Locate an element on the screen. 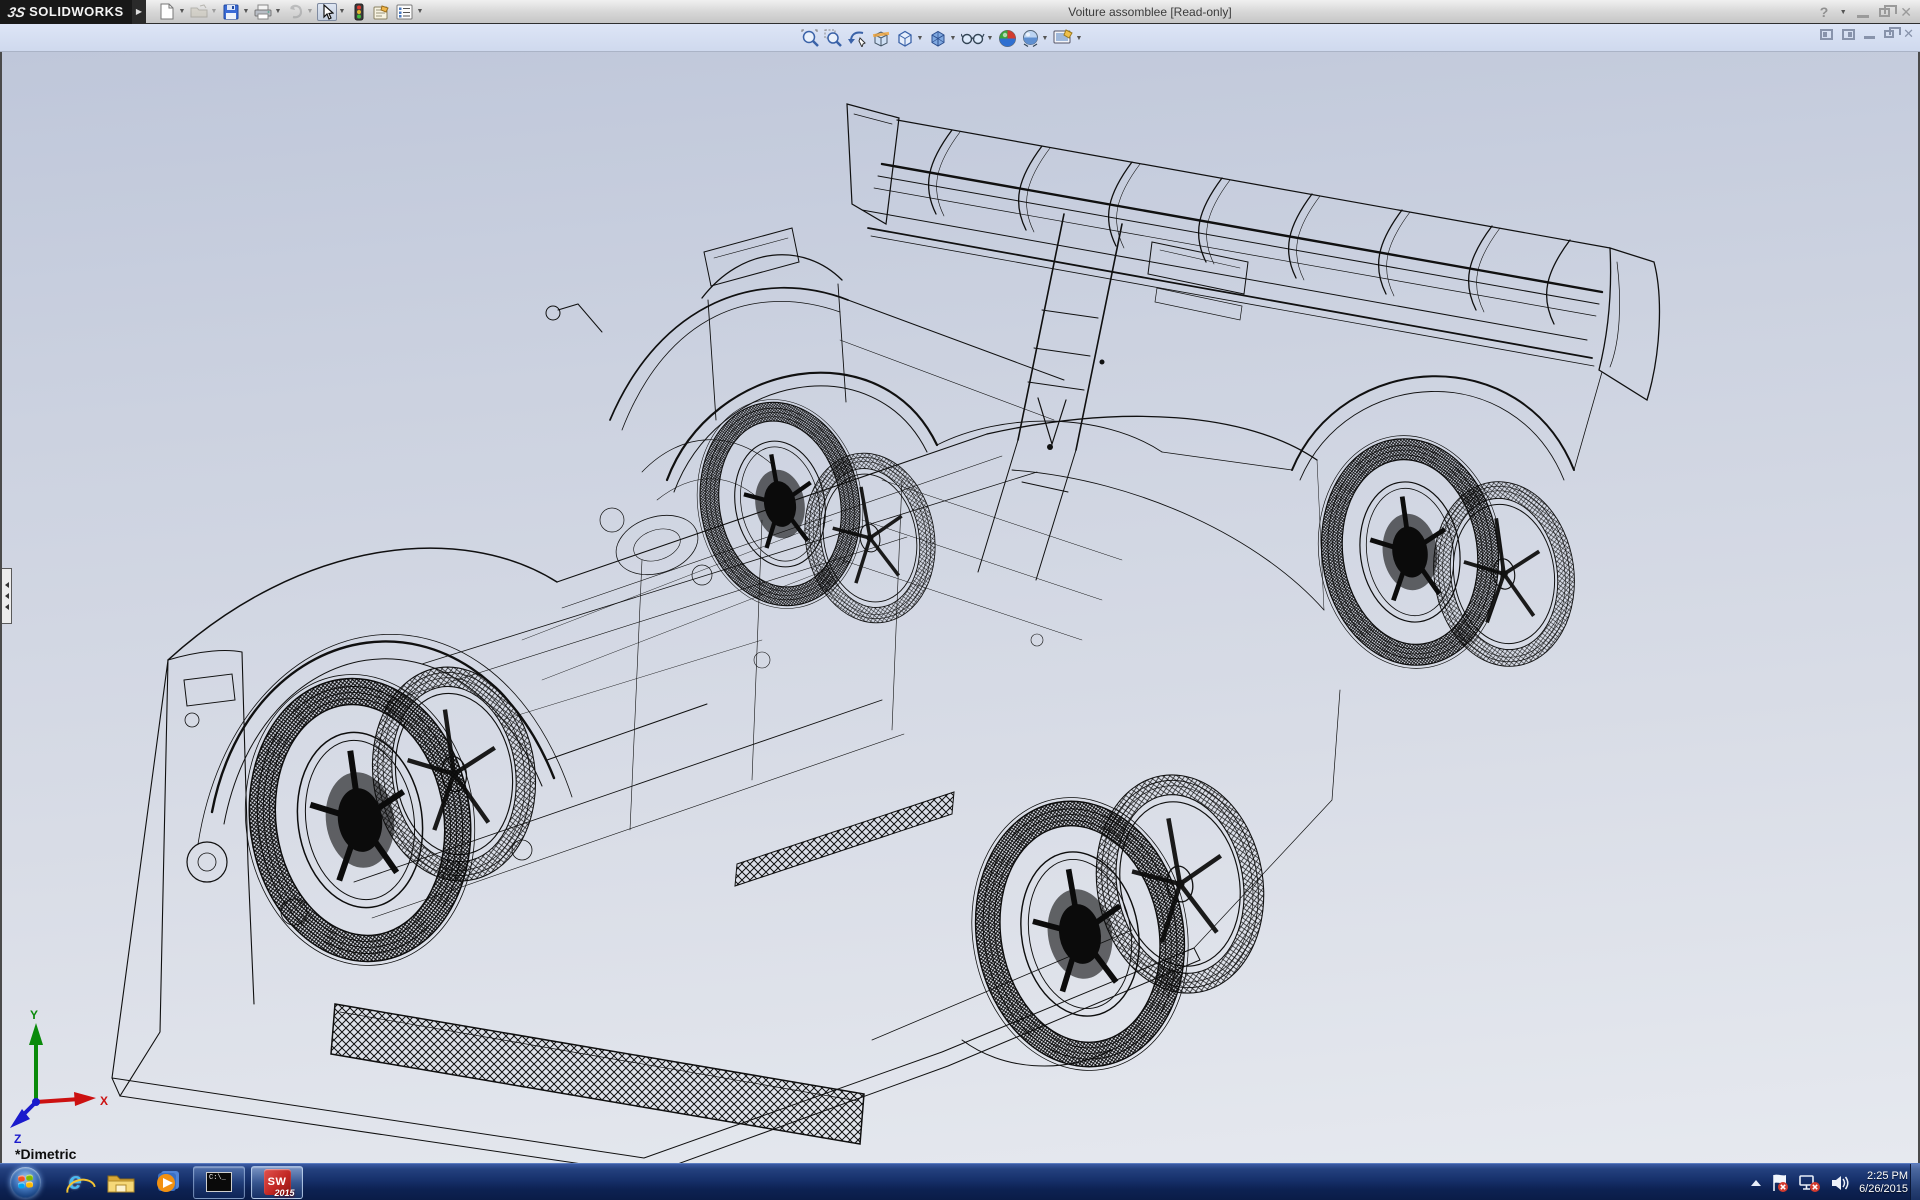  rebuild-button is located at coordinates (359, 12).